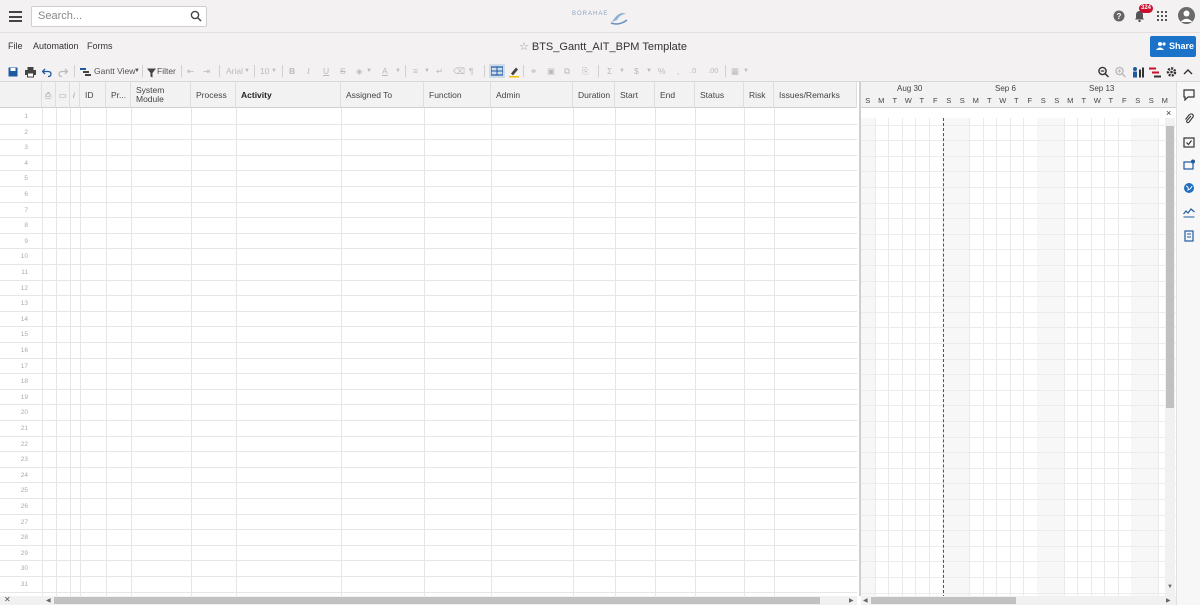 This screenshot has height=605, width=1200. I want to click on column-header: System Module, so click(161, 95).